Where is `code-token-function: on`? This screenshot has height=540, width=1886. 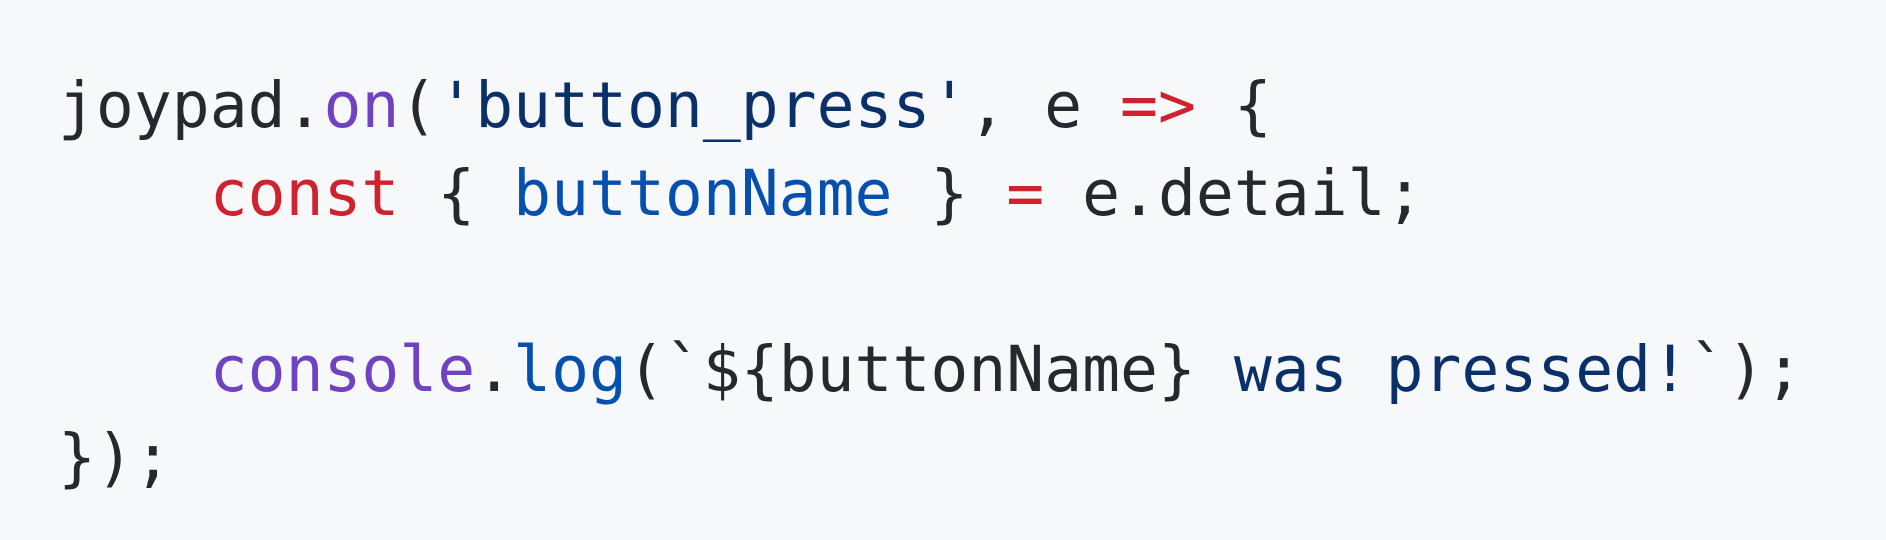 code-token-function: on is located at coordinates (361, 105).